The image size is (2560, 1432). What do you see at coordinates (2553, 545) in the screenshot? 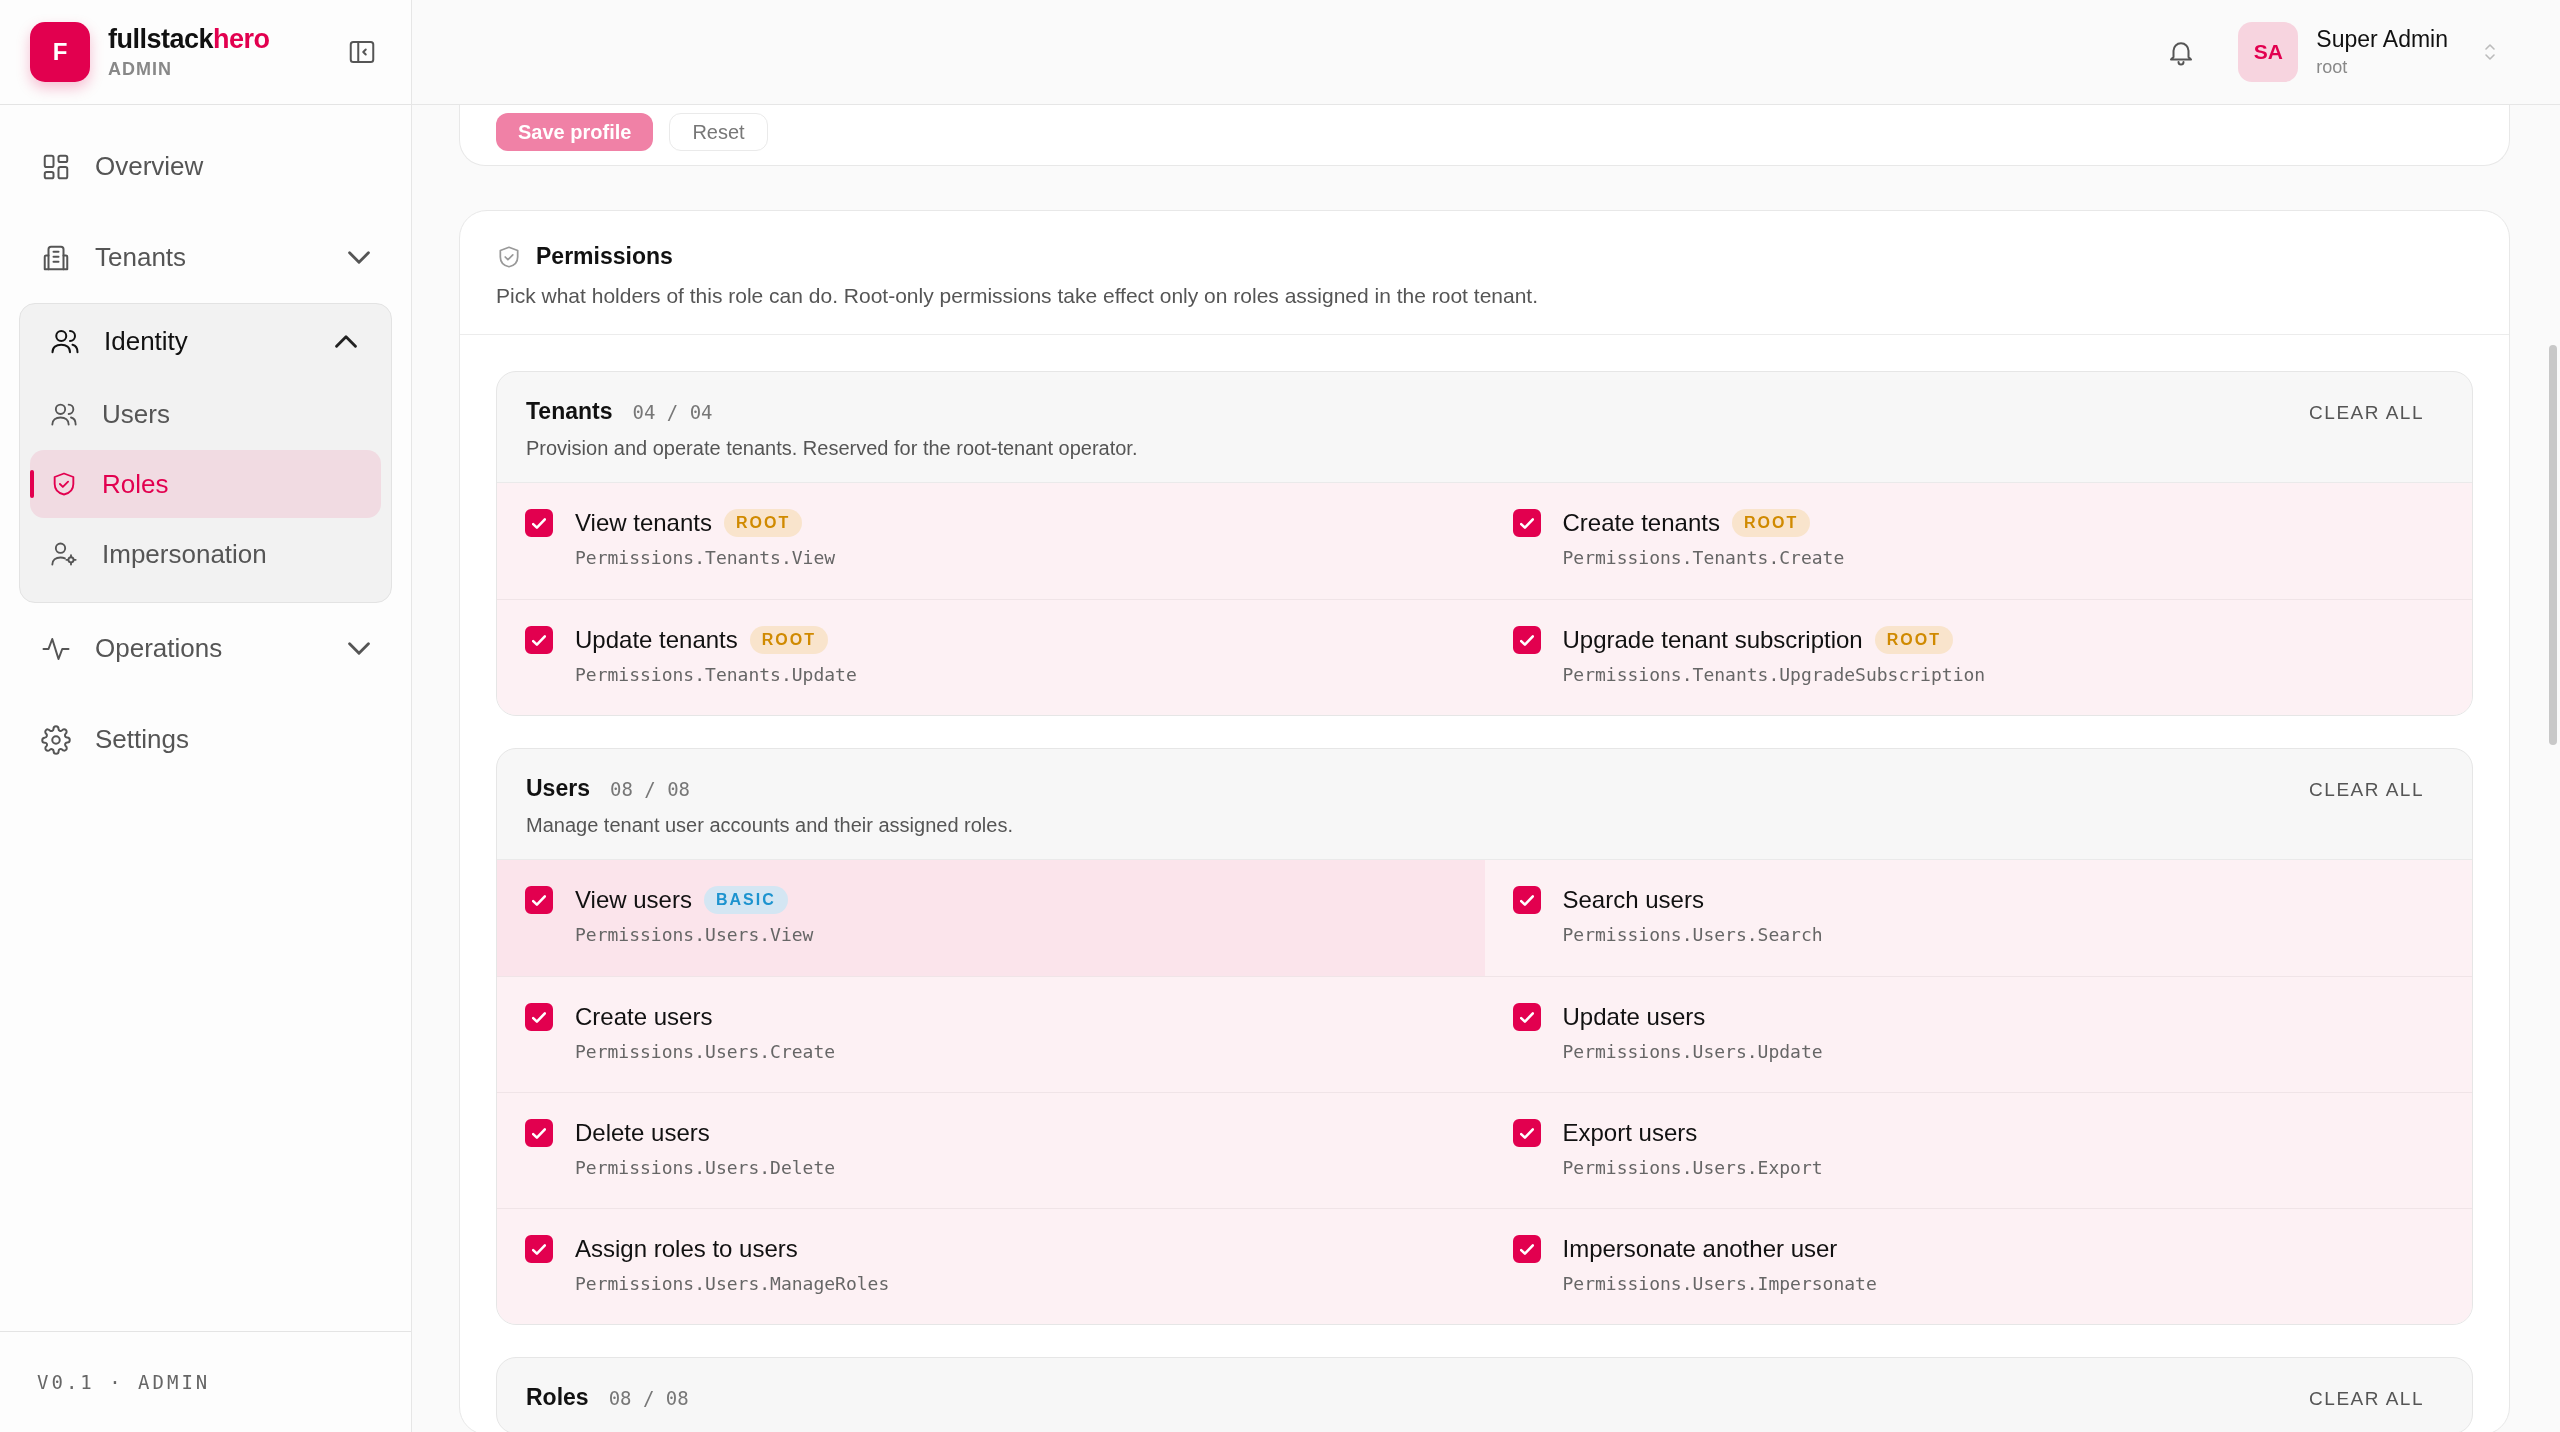
I see `scrollbar-thumb` at bounding box center [2553, 545].